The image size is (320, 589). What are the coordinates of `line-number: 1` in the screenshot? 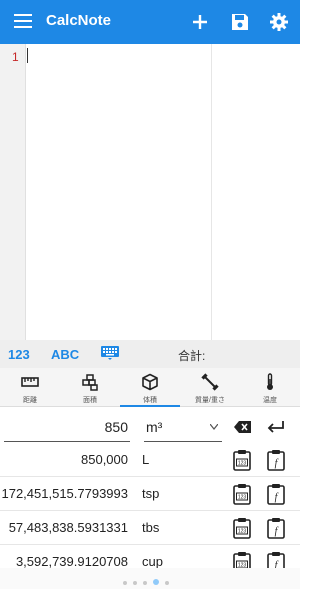 It's located at (15, 57).